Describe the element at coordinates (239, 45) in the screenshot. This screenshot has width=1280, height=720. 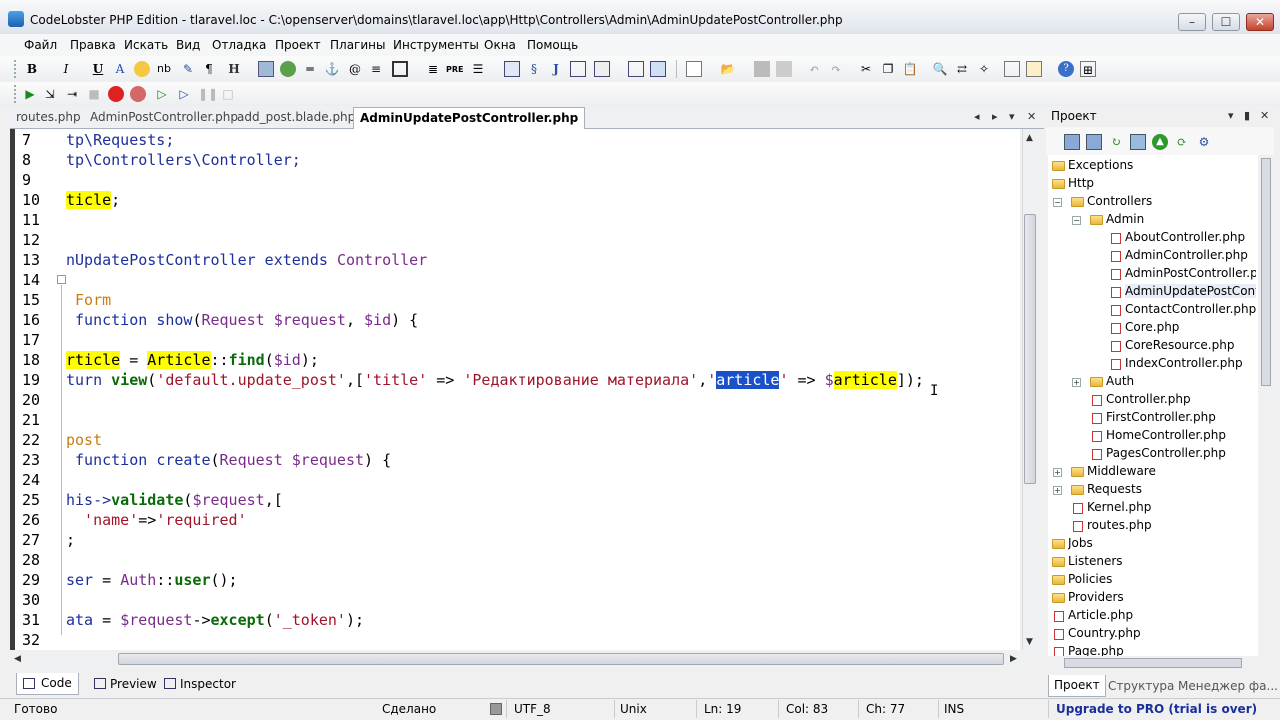
I see `menu-item: Отладка` at that location.